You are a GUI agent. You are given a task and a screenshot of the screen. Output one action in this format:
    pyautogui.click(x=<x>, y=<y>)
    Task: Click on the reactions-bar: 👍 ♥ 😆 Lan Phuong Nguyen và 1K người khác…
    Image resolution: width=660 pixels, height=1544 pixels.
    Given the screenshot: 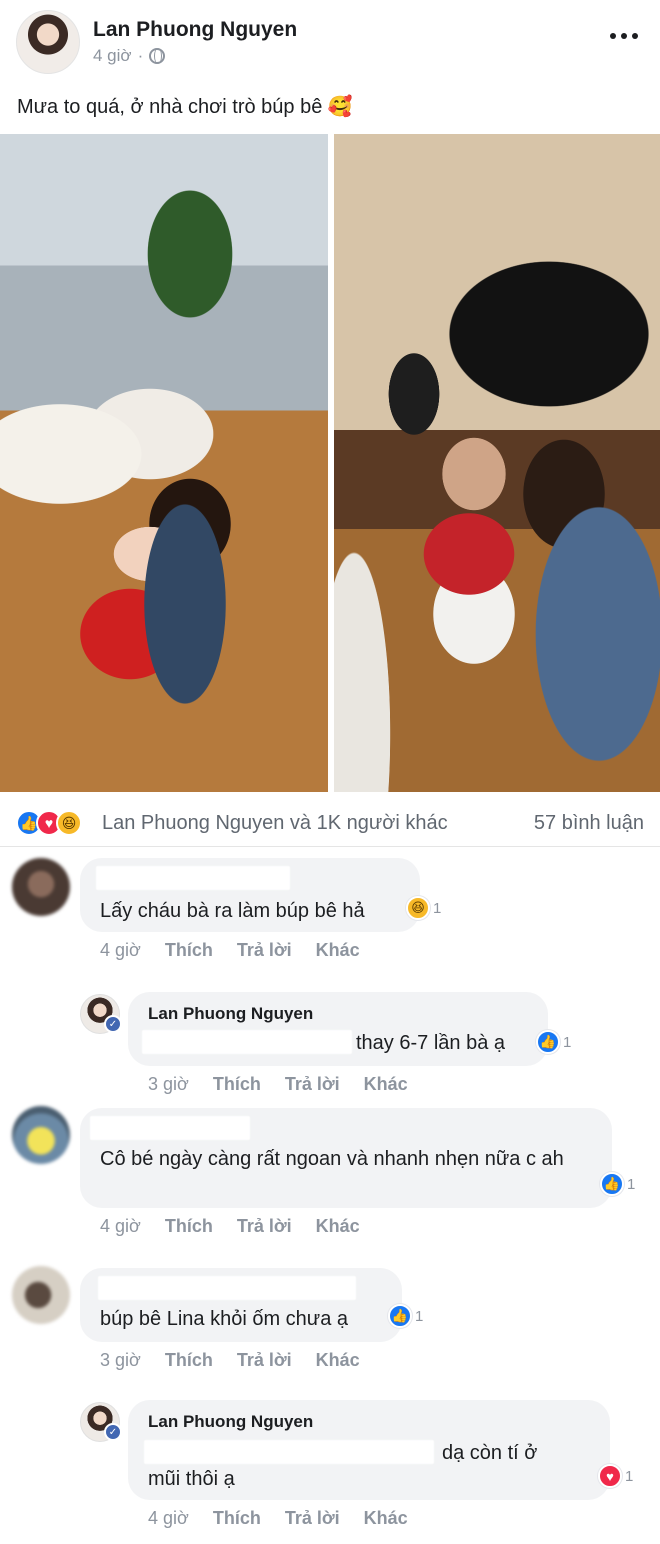 What is the action you would take?
    pyautogui.click(x=330, y=823)
    